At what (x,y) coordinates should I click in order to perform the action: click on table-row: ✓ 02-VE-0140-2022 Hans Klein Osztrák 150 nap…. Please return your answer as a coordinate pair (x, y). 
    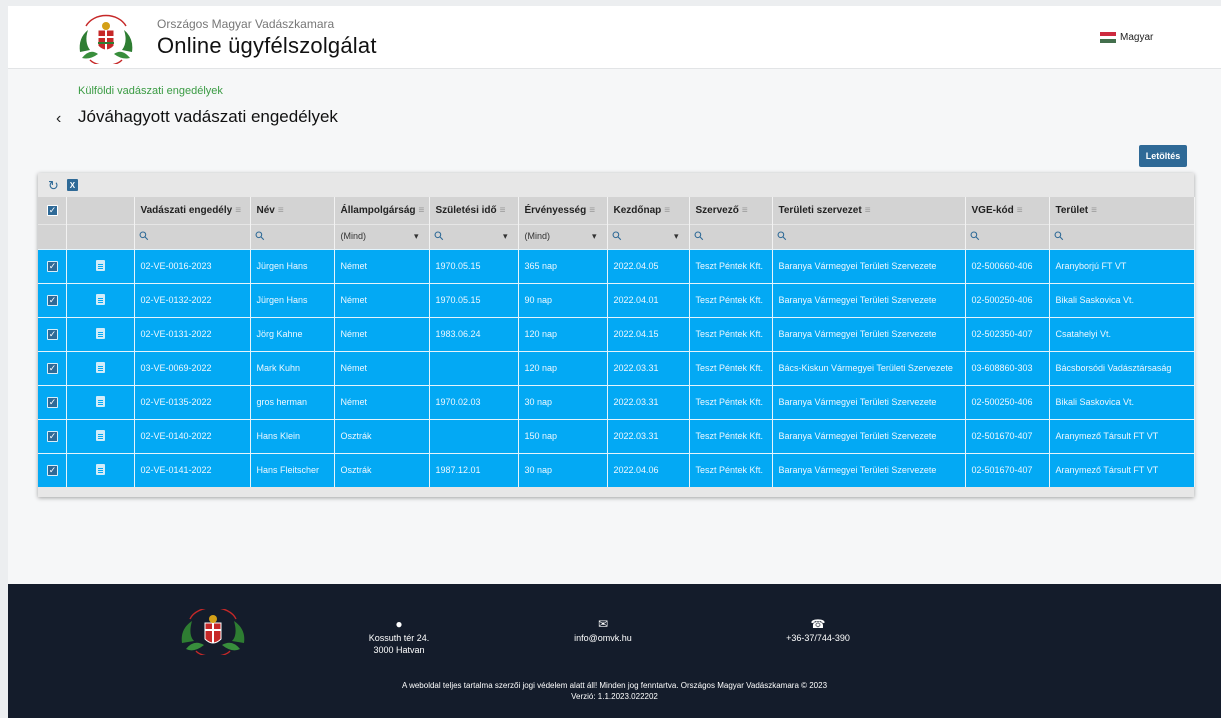
    Looking at the image, I should click on (616, 435).